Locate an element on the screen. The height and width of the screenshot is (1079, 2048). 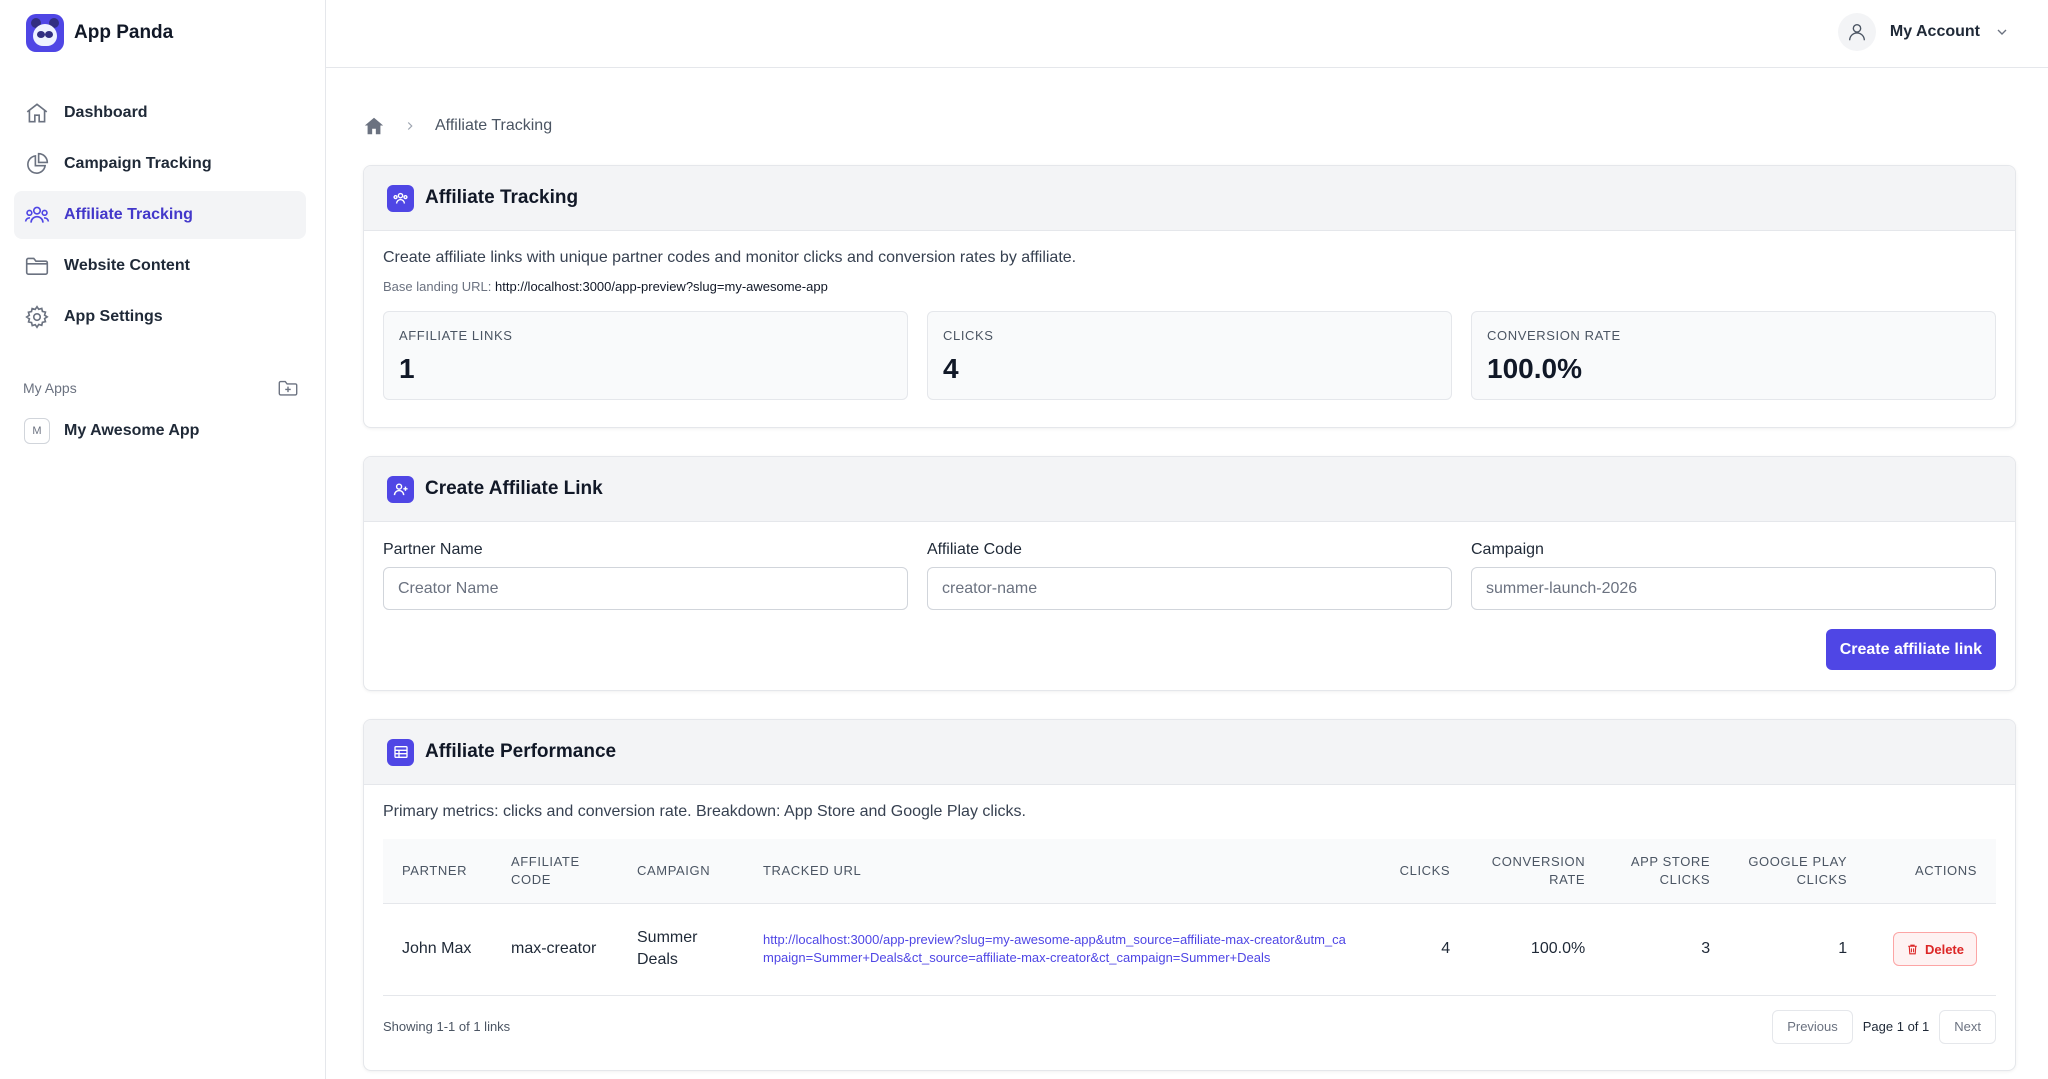
column-header: CAMPAIGN is located at coordinates (681, 871).